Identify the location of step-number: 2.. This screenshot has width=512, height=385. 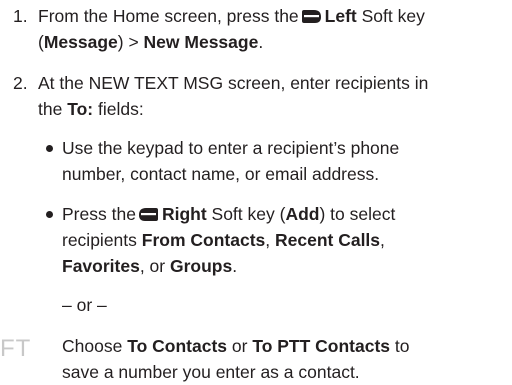
(20, 83).